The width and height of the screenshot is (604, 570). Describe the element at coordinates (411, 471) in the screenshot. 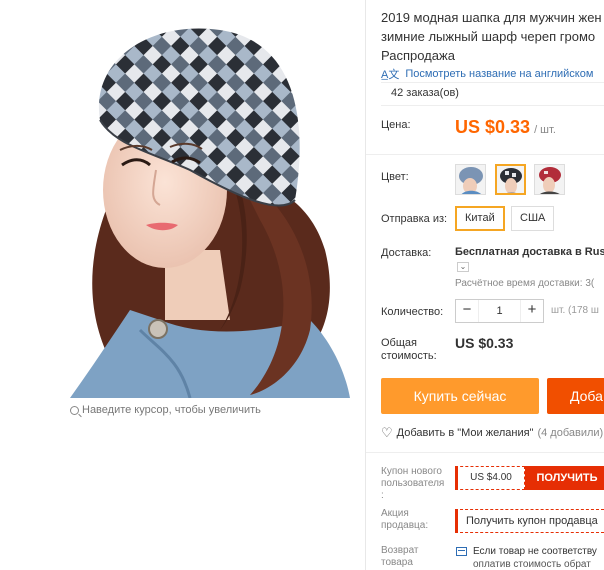

I see `coupon-label-line-1: Купон нового` at that location.